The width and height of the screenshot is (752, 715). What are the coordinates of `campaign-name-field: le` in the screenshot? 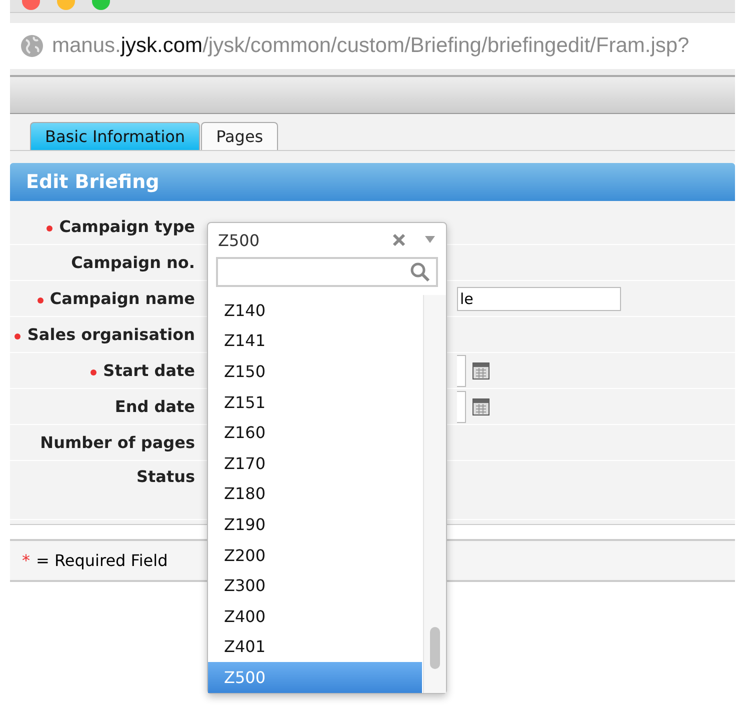 It's located at (539, 298).